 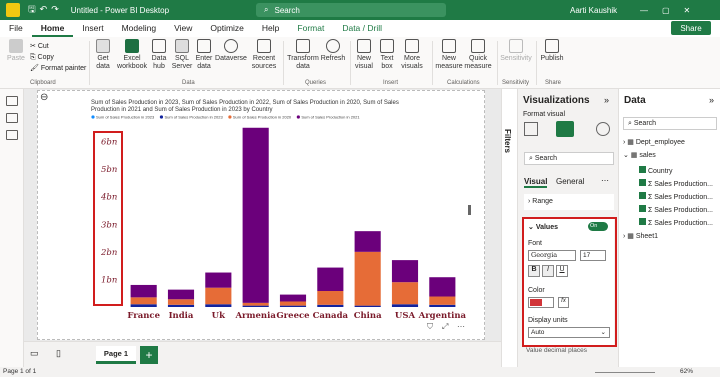 I want to click on filters-pane: Filters, so click(x=509, y=228).